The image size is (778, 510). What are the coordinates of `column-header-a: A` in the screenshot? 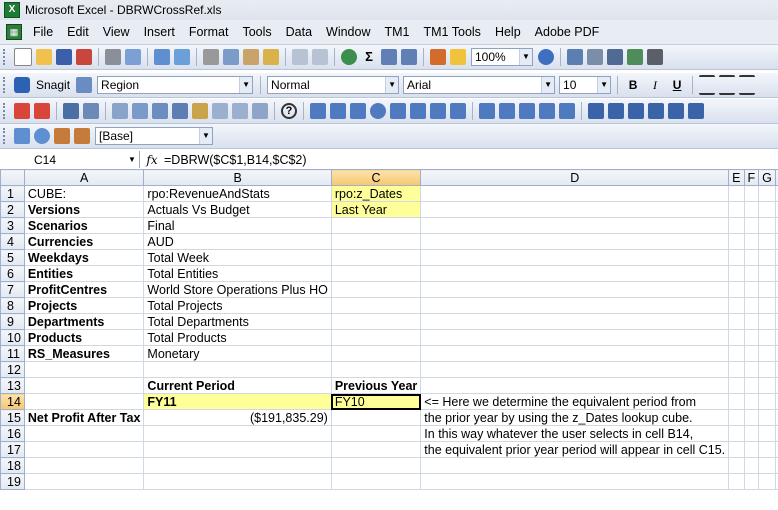 It's located at (84, 177).